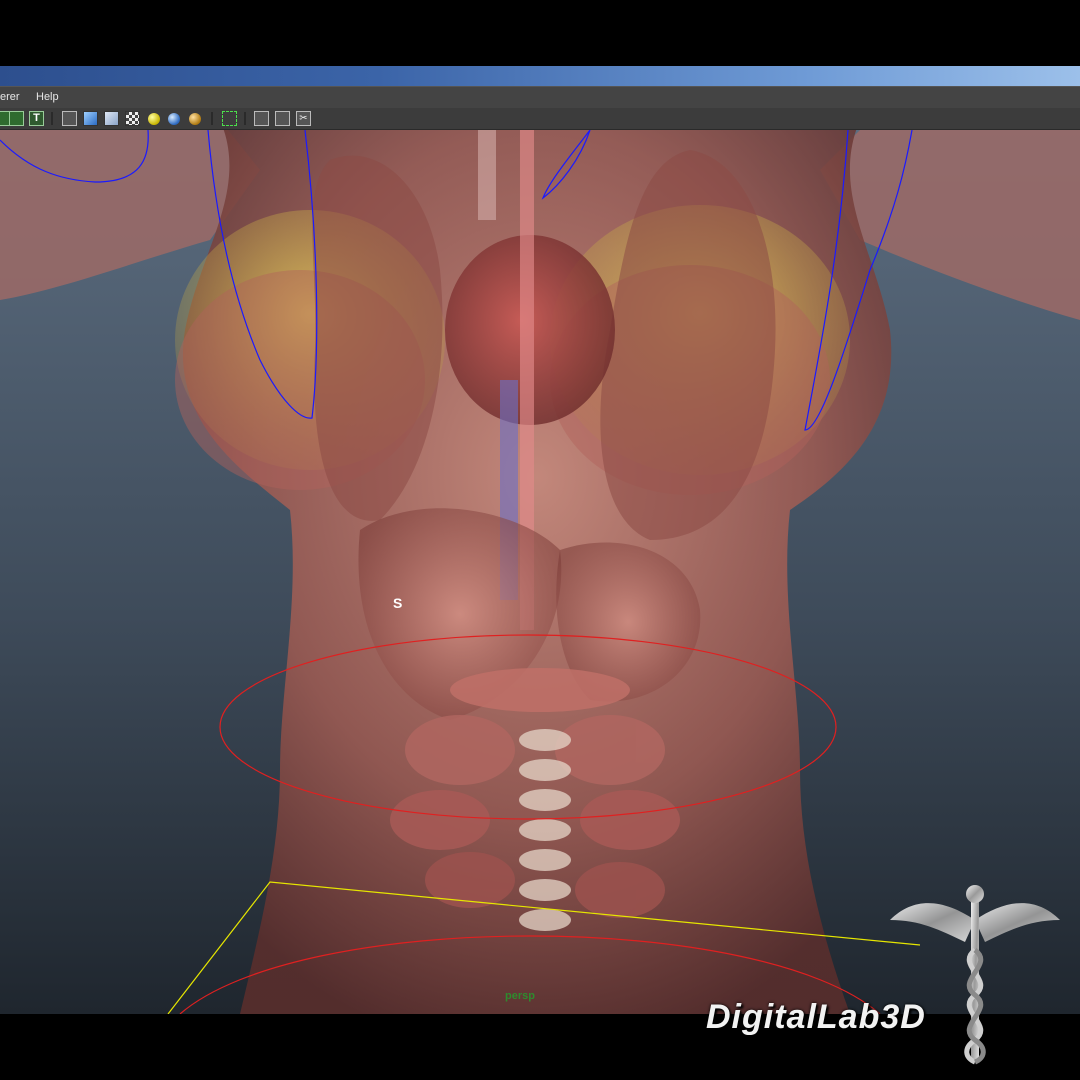 Image resolution: width=1080 pixels, height=1080 pixels. I want to click on panel-toolbar: T ✂, so click(540, 119).